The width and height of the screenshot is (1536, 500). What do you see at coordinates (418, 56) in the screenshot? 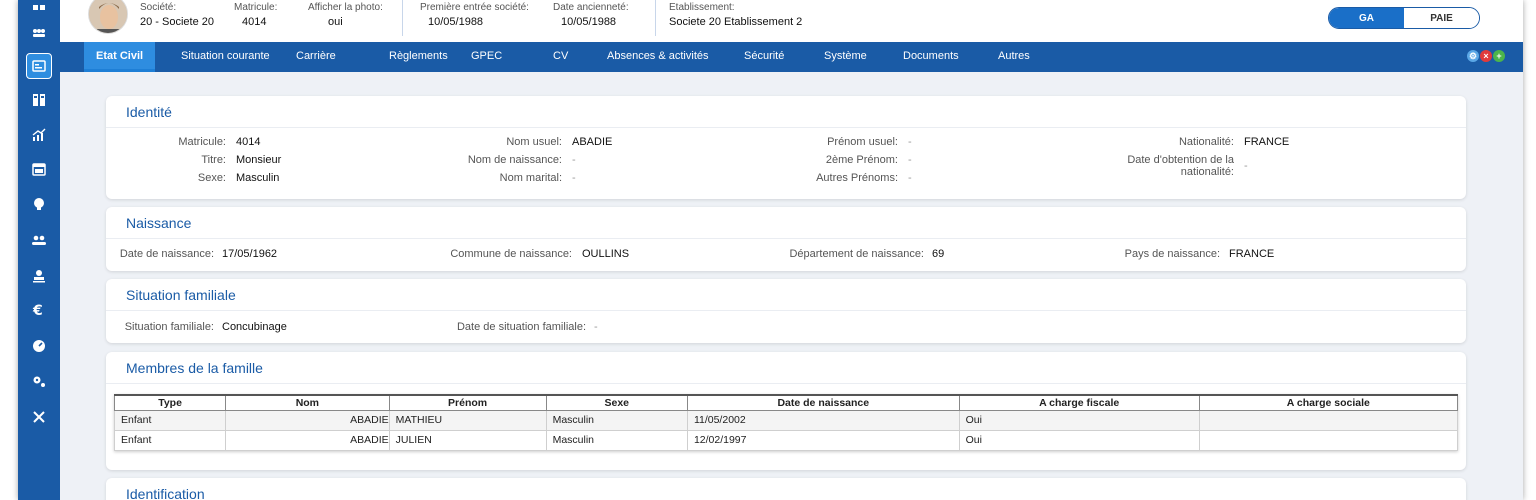
I see `tab-reglements: Règlements` at bounding box center [418, 56].